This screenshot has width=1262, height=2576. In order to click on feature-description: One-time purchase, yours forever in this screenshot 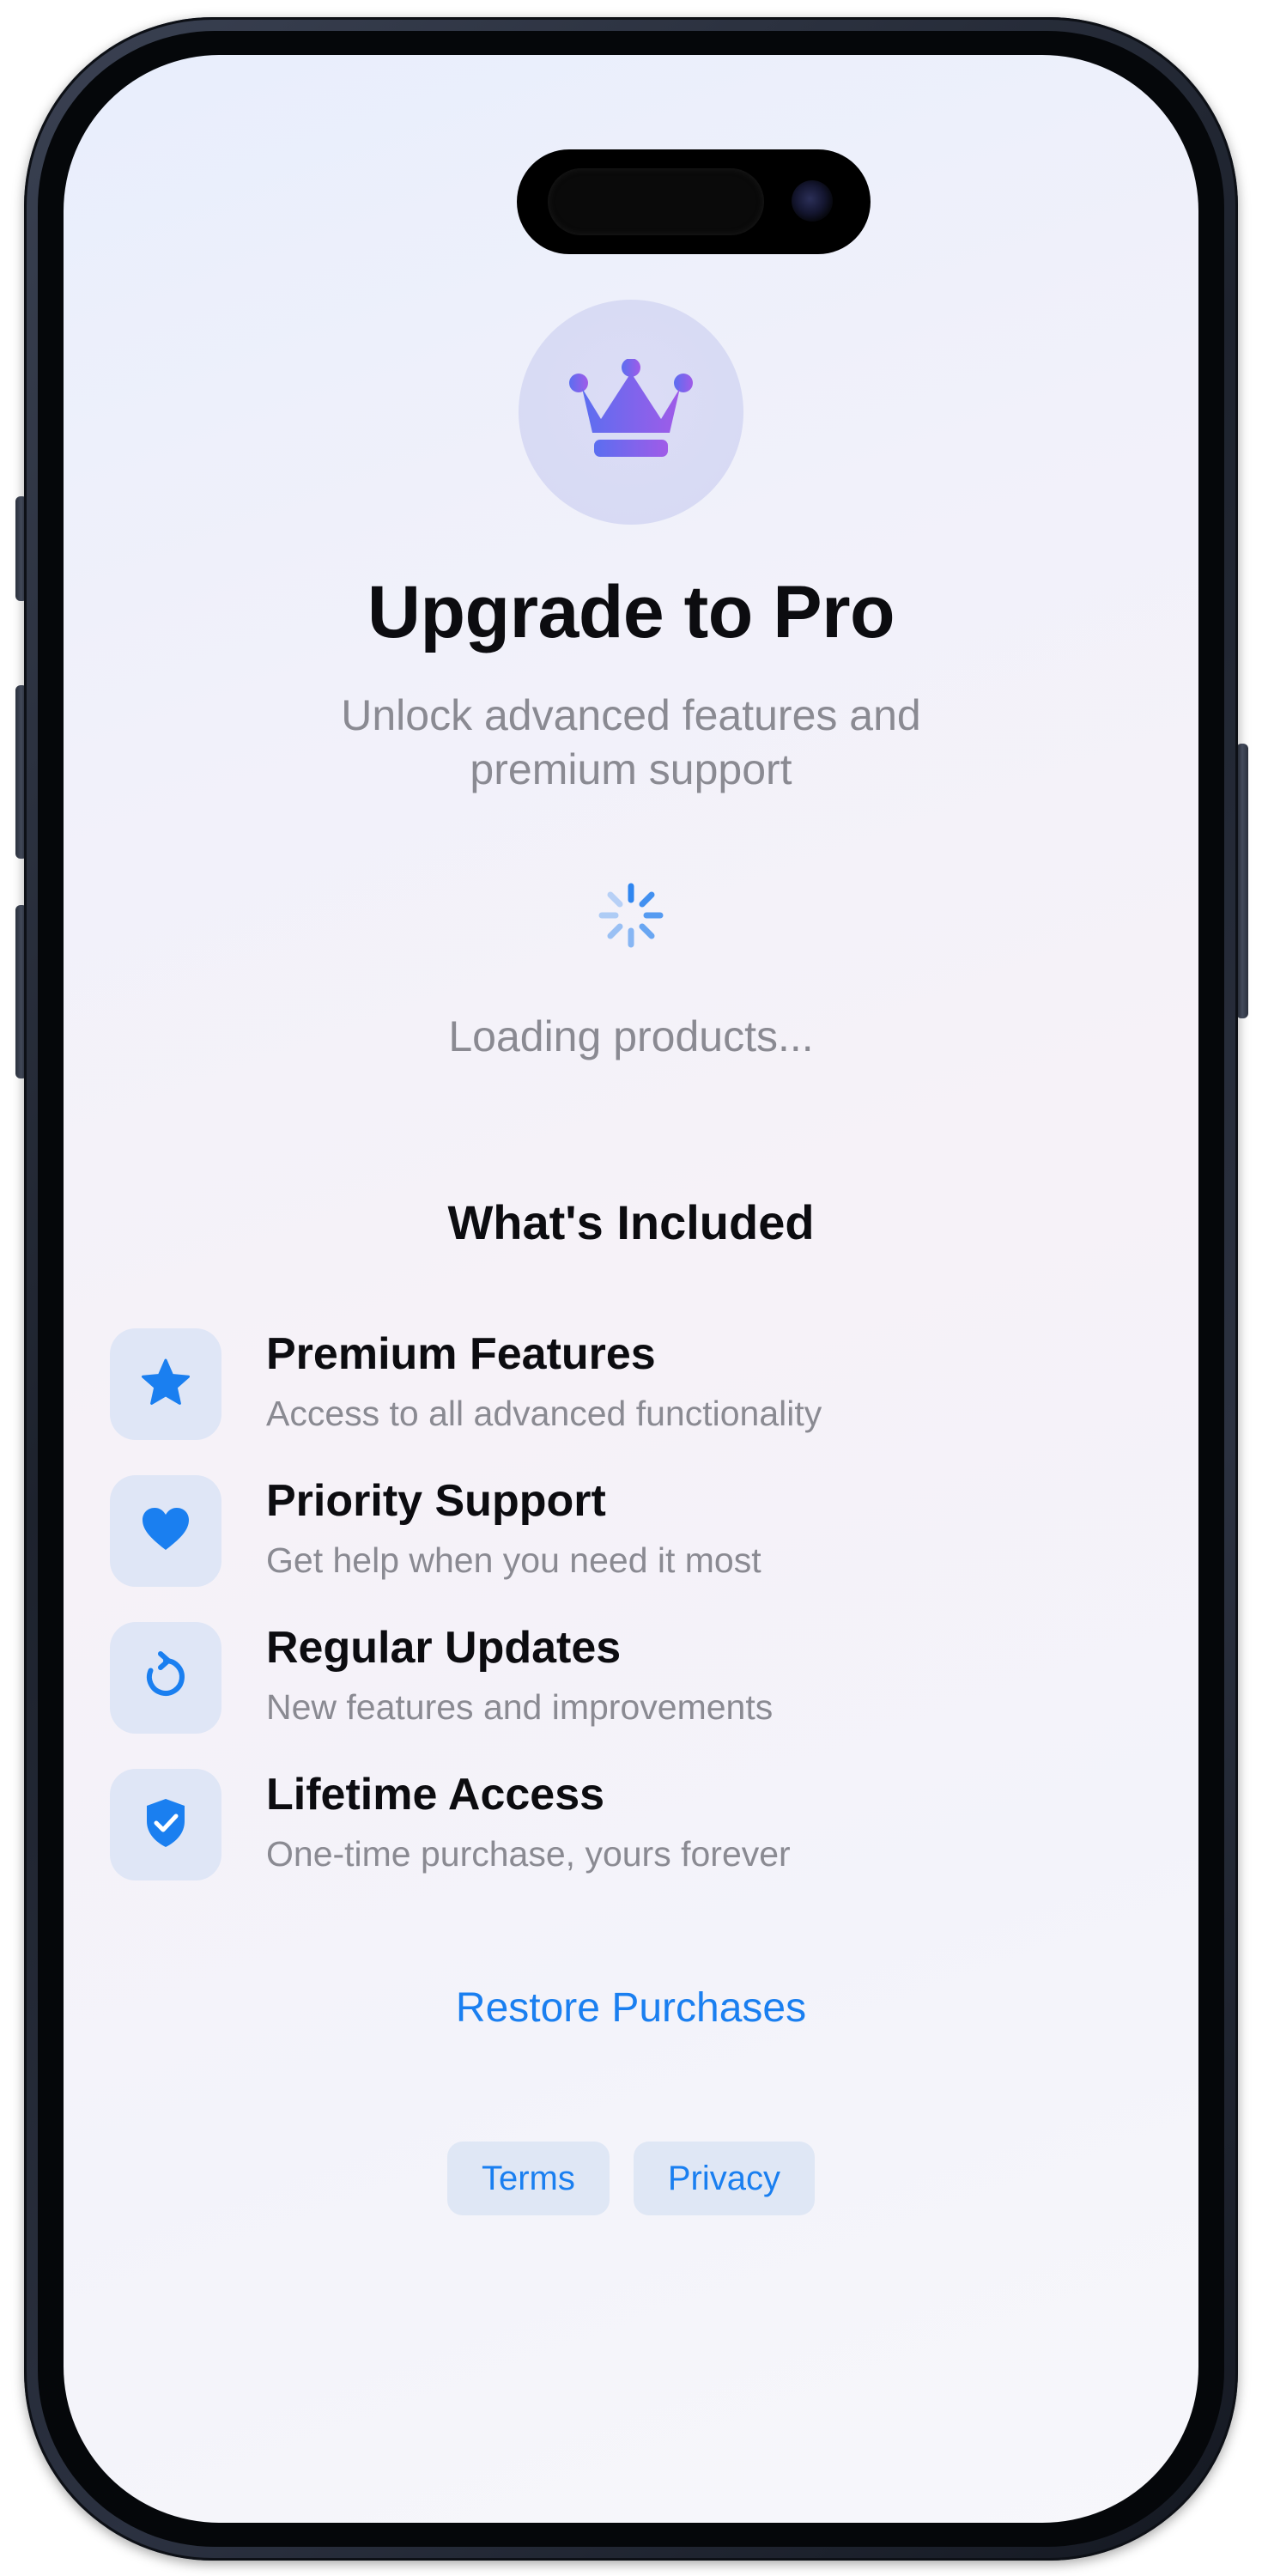, I will do `click(528, 1854)`.